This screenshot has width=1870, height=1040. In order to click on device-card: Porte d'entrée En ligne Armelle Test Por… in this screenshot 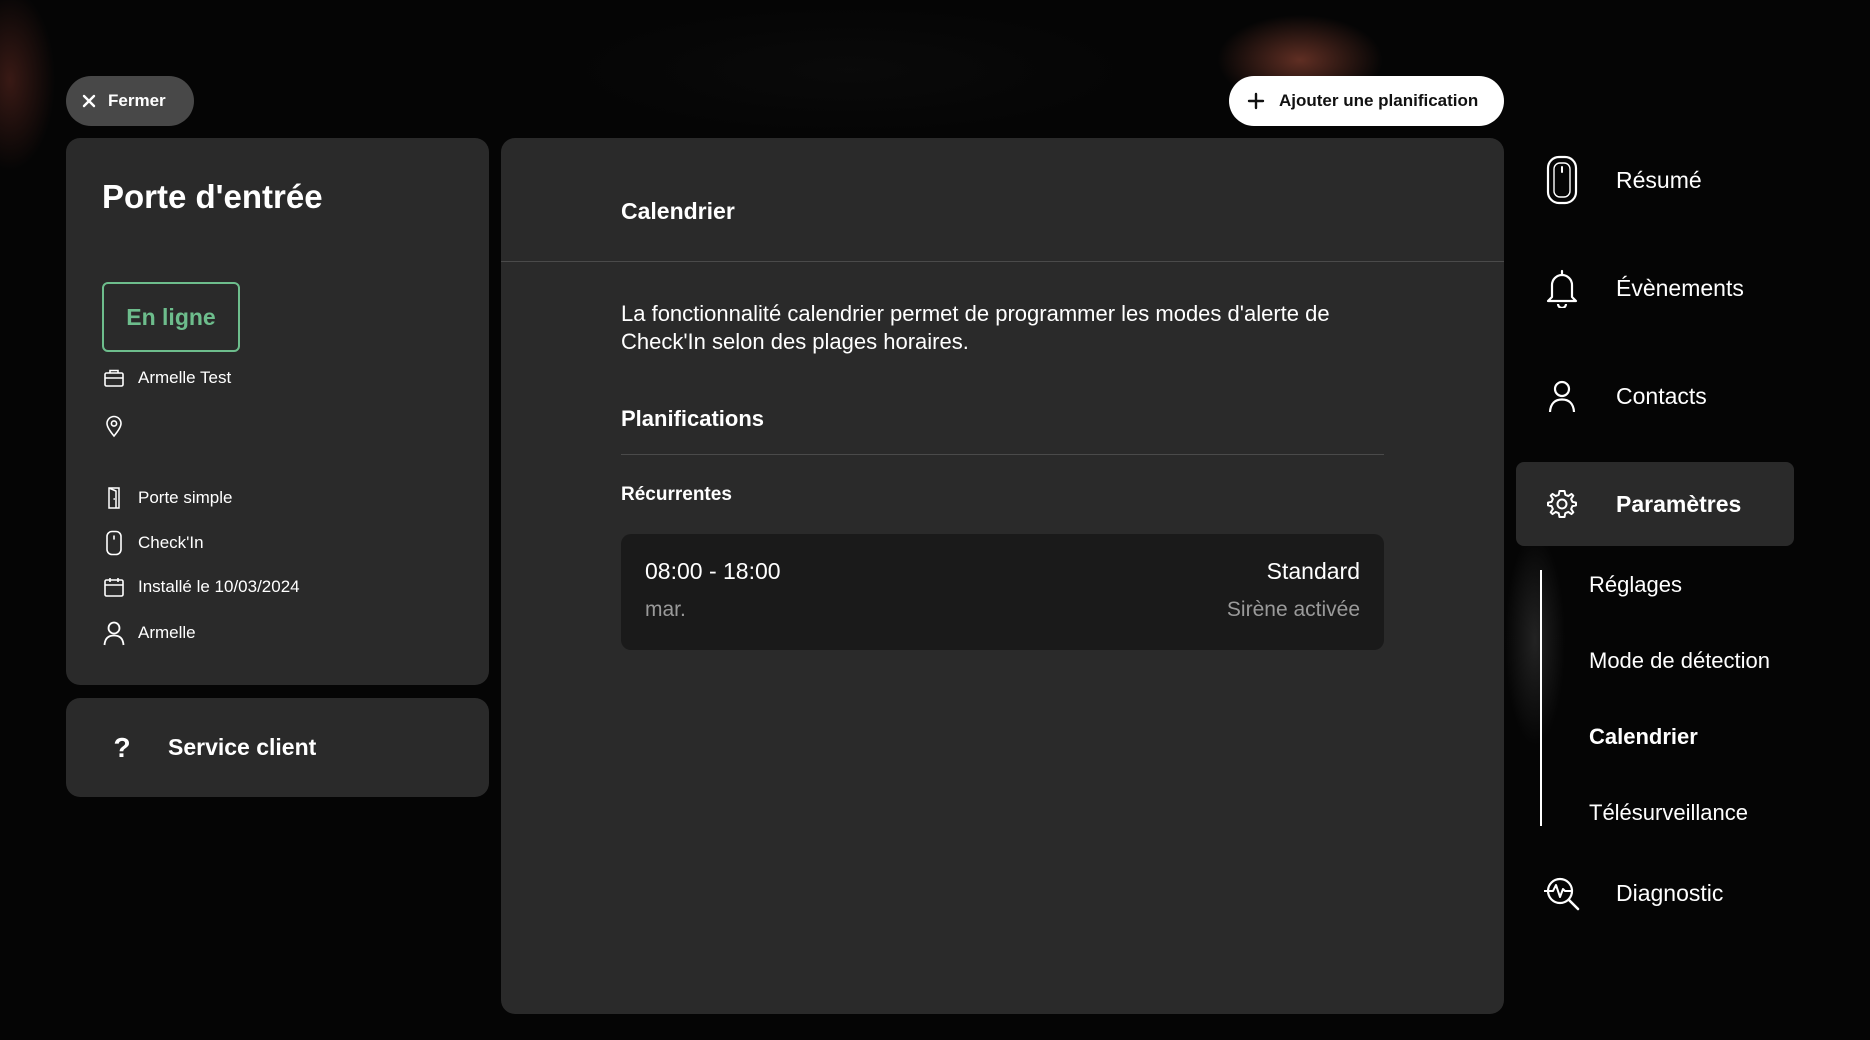, I will do `click(277, 411)`.